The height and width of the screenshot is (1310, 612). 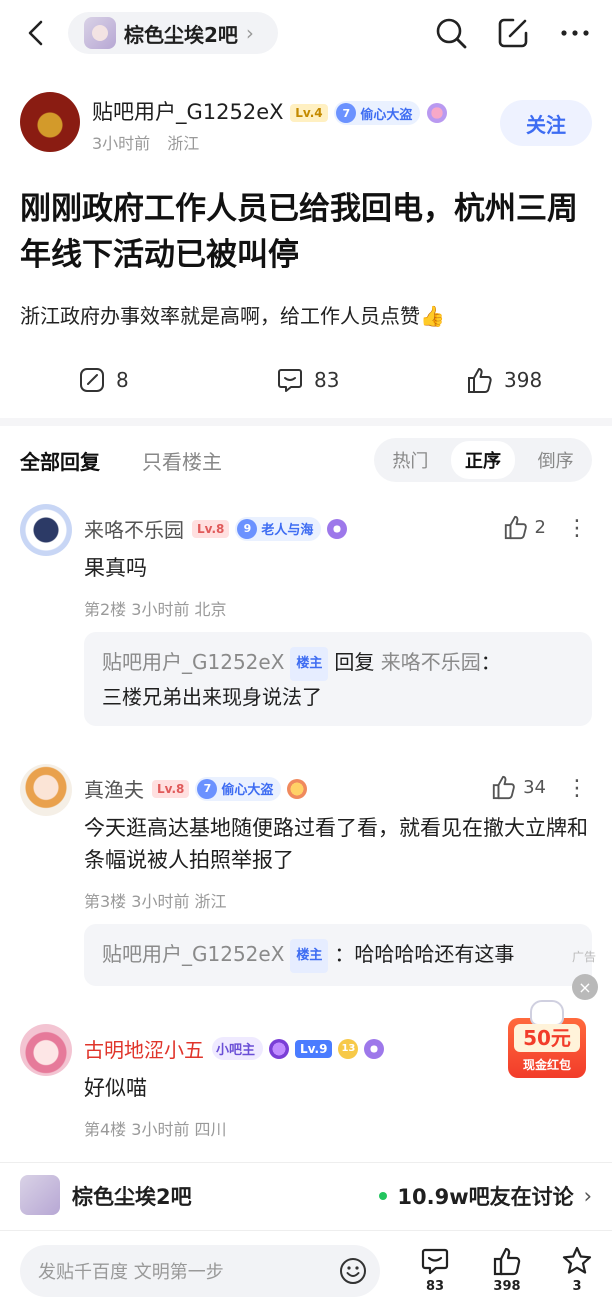 I want to click on online-dot-icon, so click(x=383, y=1196).